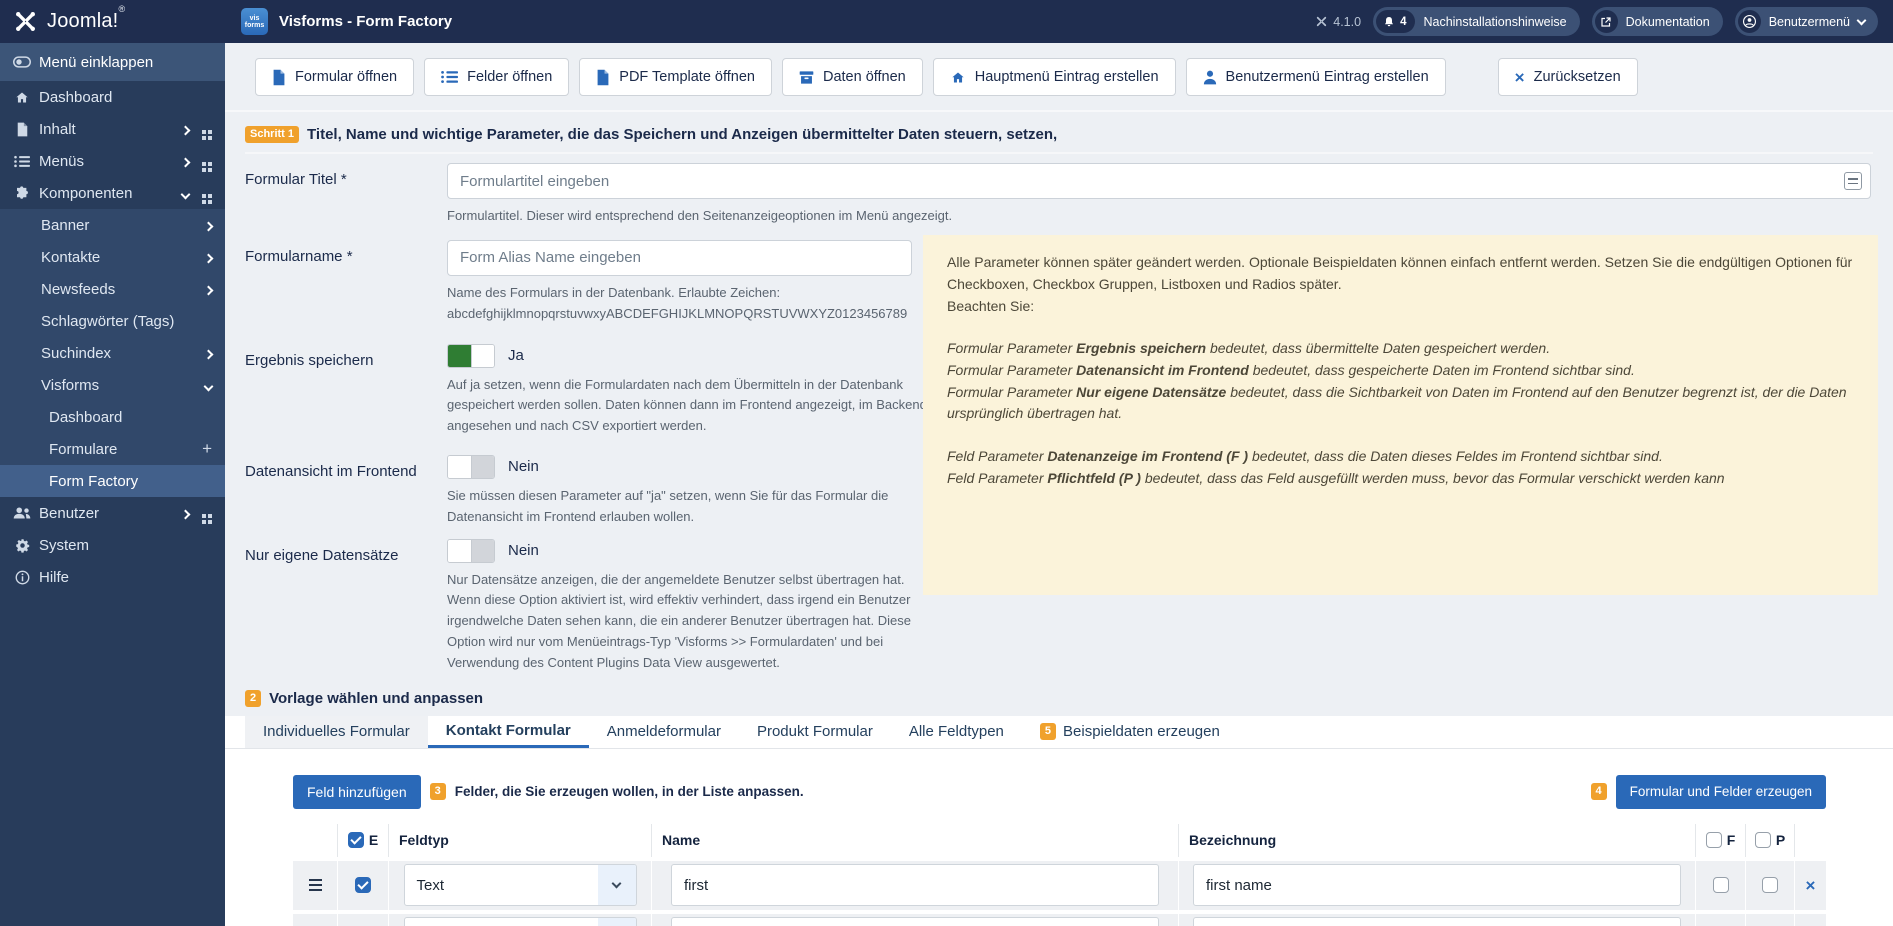  I want to click on joomla-version-icon, so click(1322, 21).